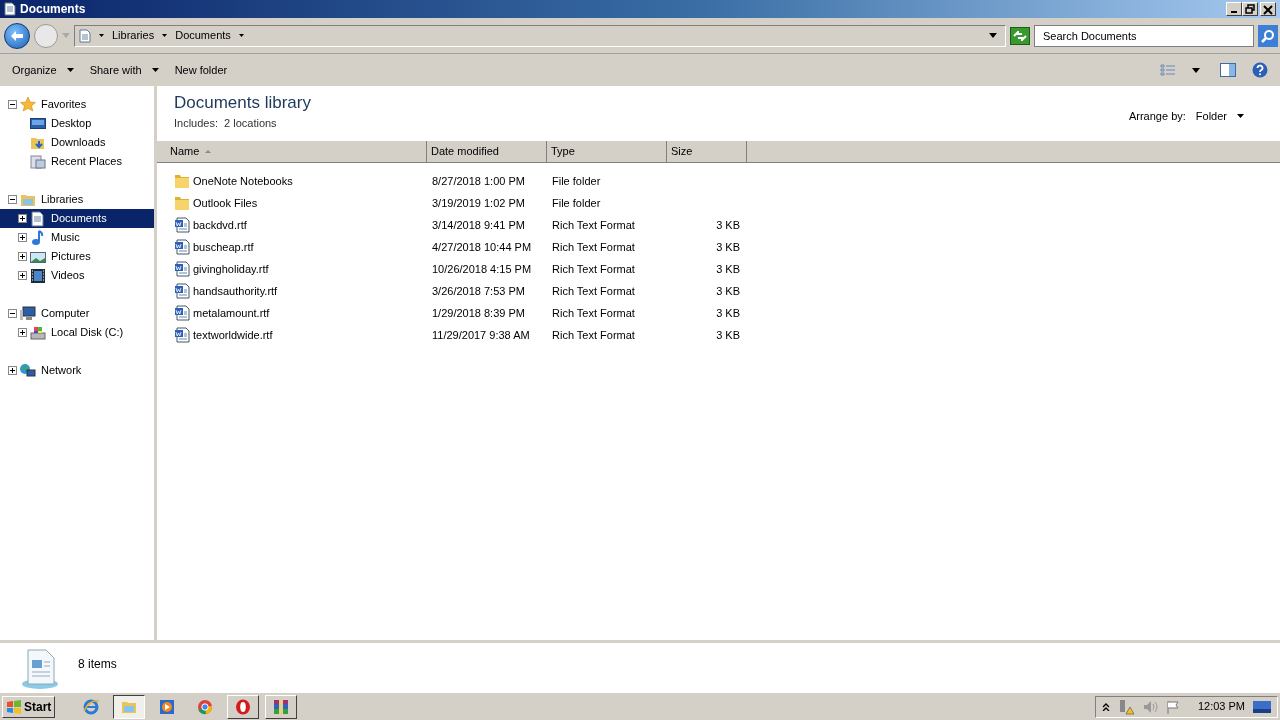 The image size is (1280, 720). What do you see at coordinates (481, 335) in the screenshot?
I see `table-cell-text: 11/29/2017 9:38 AM` at bounding box center [481, 335].